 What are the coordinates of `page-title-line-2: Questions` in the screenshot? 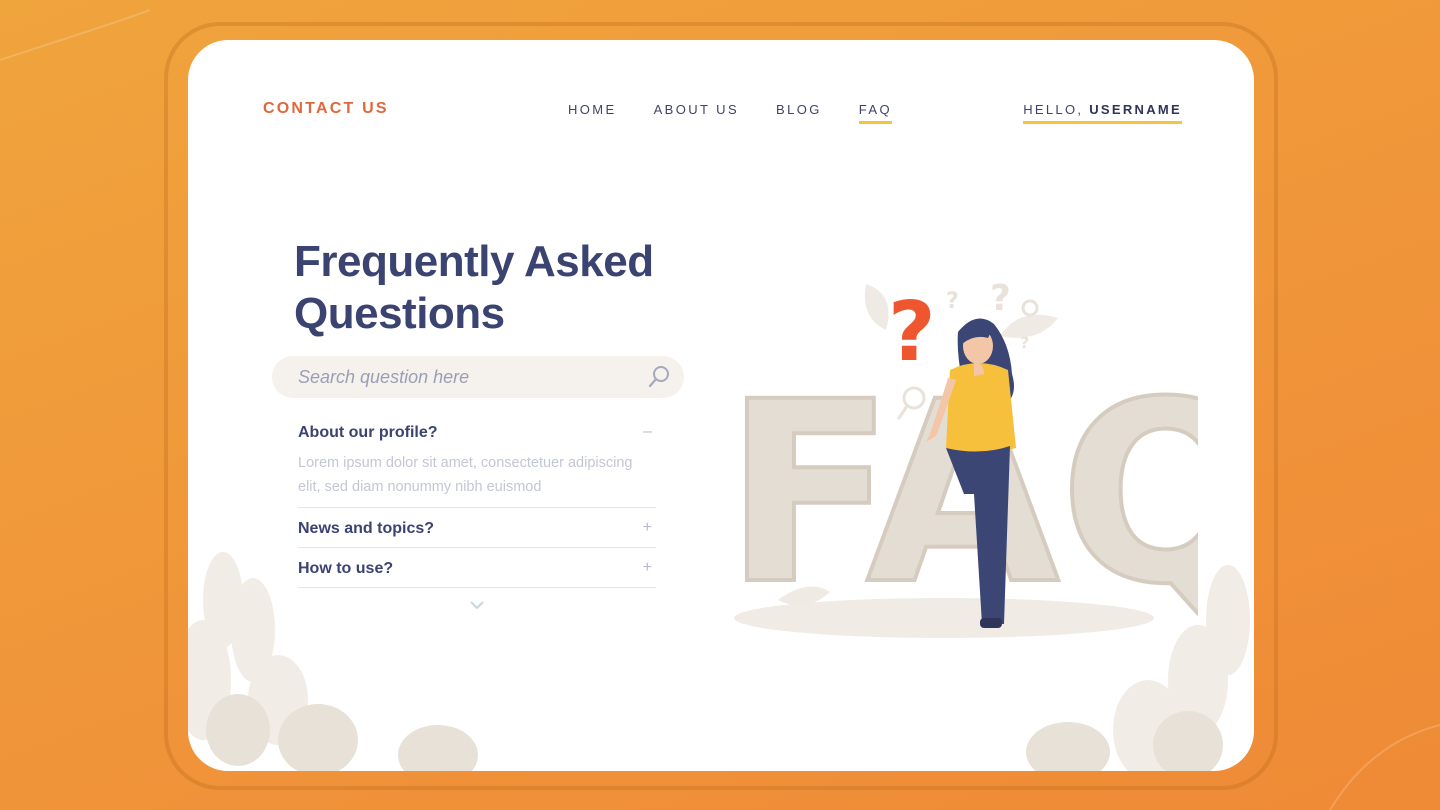 It's located at (399, 313).